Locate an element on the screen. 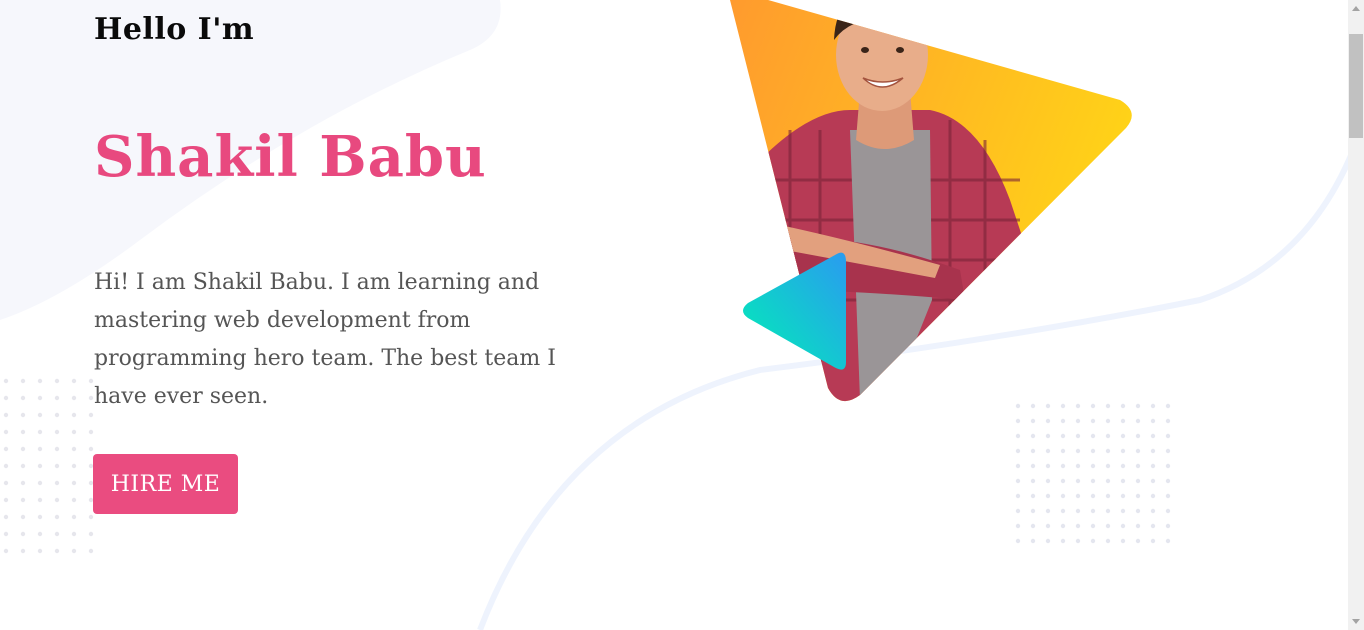 This screenshot has width=1364, height=630. vertical-scrollbar is located at coordinates (1356, 315).